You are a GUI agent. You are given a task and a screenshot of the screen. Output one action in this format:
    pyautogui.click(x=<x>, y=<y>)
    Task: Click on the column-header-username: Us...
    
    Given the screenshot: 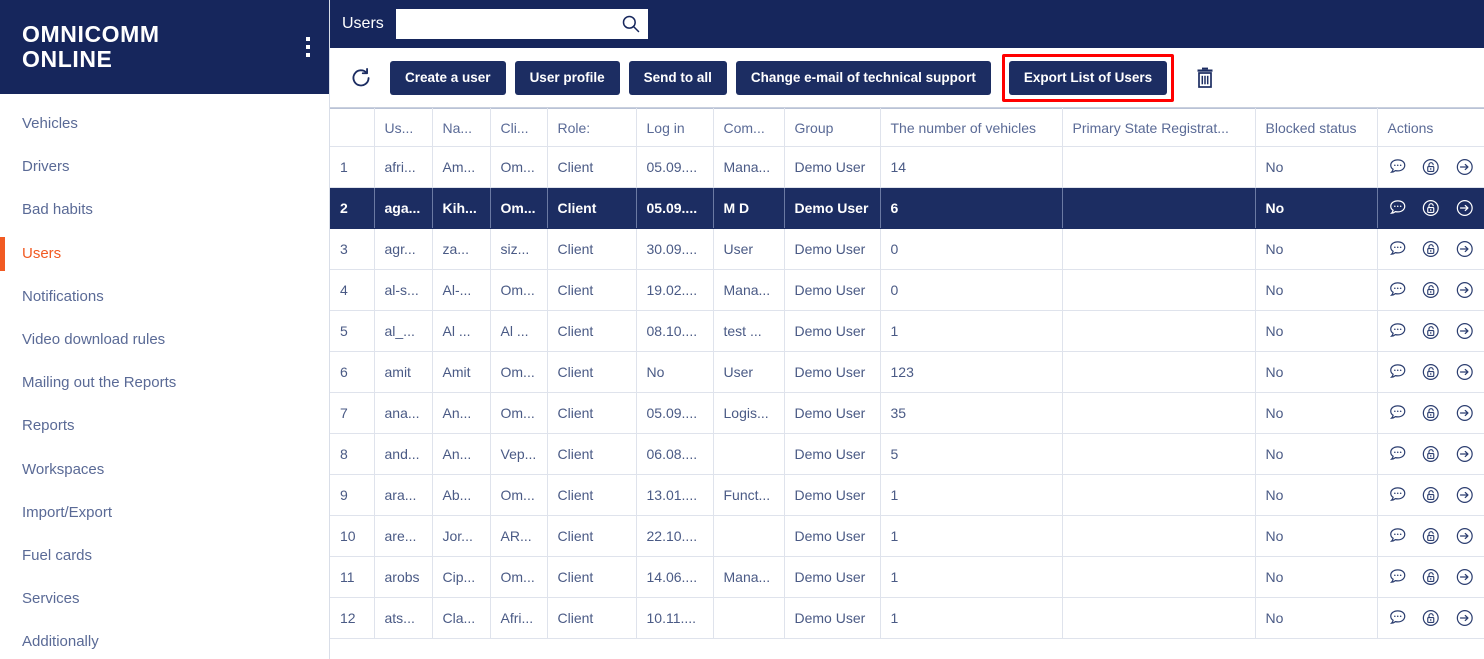 What is the action you would take?
    pyautogui.click(x=403, y=127)
    